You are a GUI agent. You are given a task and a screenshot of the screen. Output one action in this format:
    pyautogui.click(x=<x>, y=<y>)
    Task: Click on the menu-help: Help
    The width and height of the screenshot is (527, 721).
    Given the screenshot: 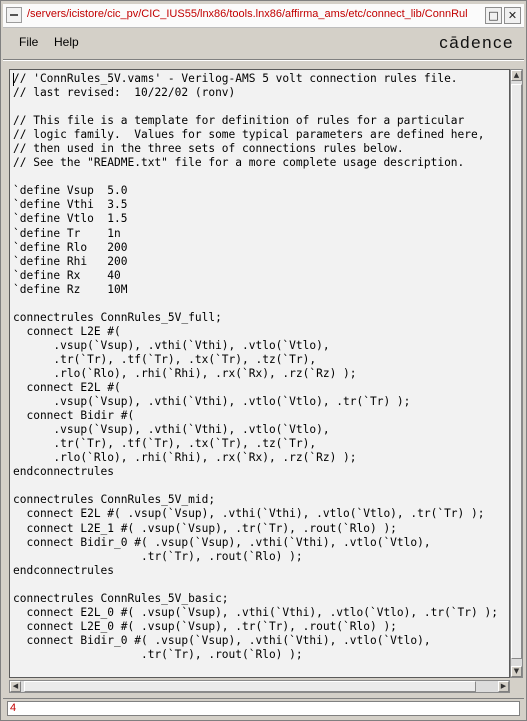 What is the action you would take?
    pyautogui.click(x=66, y=42)
    